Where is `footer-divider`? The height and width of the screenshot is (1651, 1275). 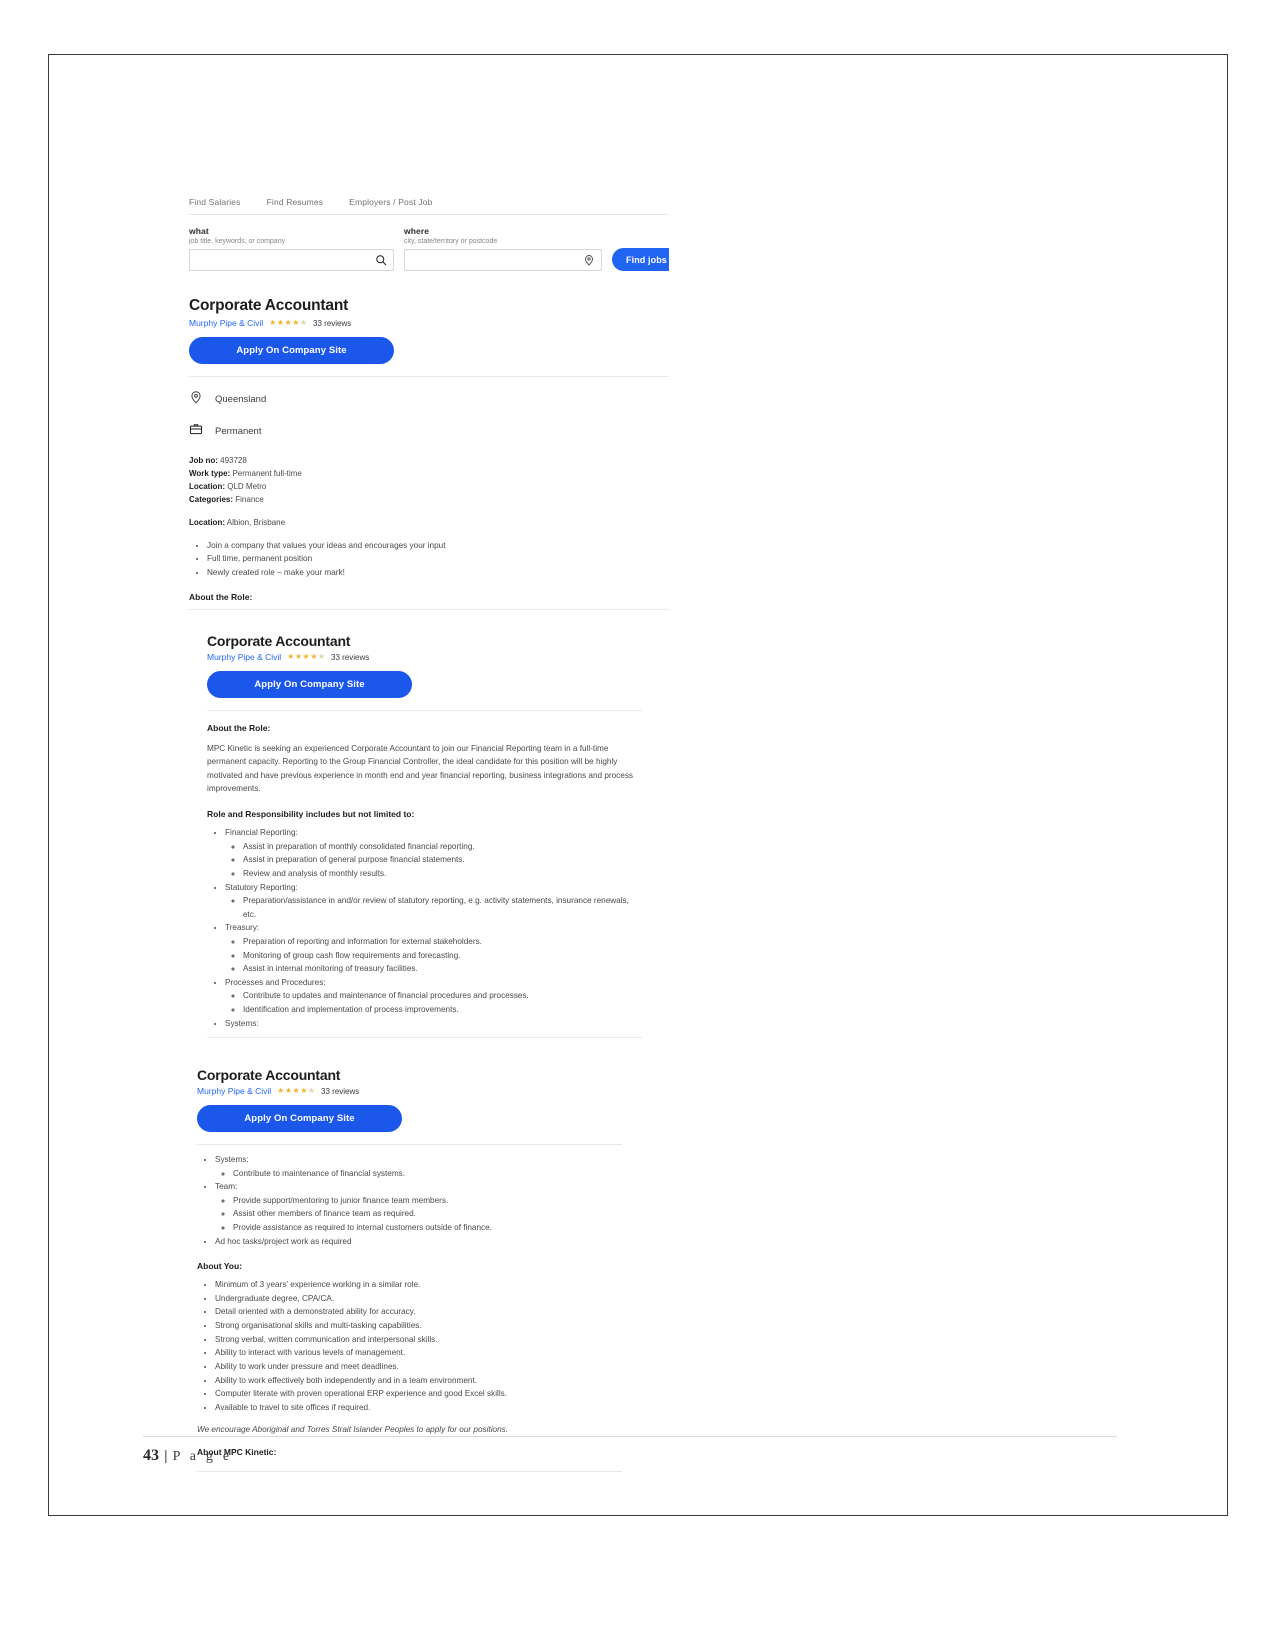
footer-divider is located at coordinates (630, 1436).